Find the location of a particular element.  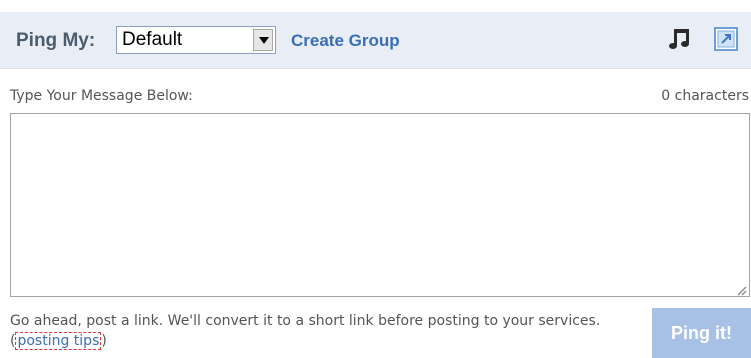

ping-it-button: Ping it! is located at coordinates (701, 333).